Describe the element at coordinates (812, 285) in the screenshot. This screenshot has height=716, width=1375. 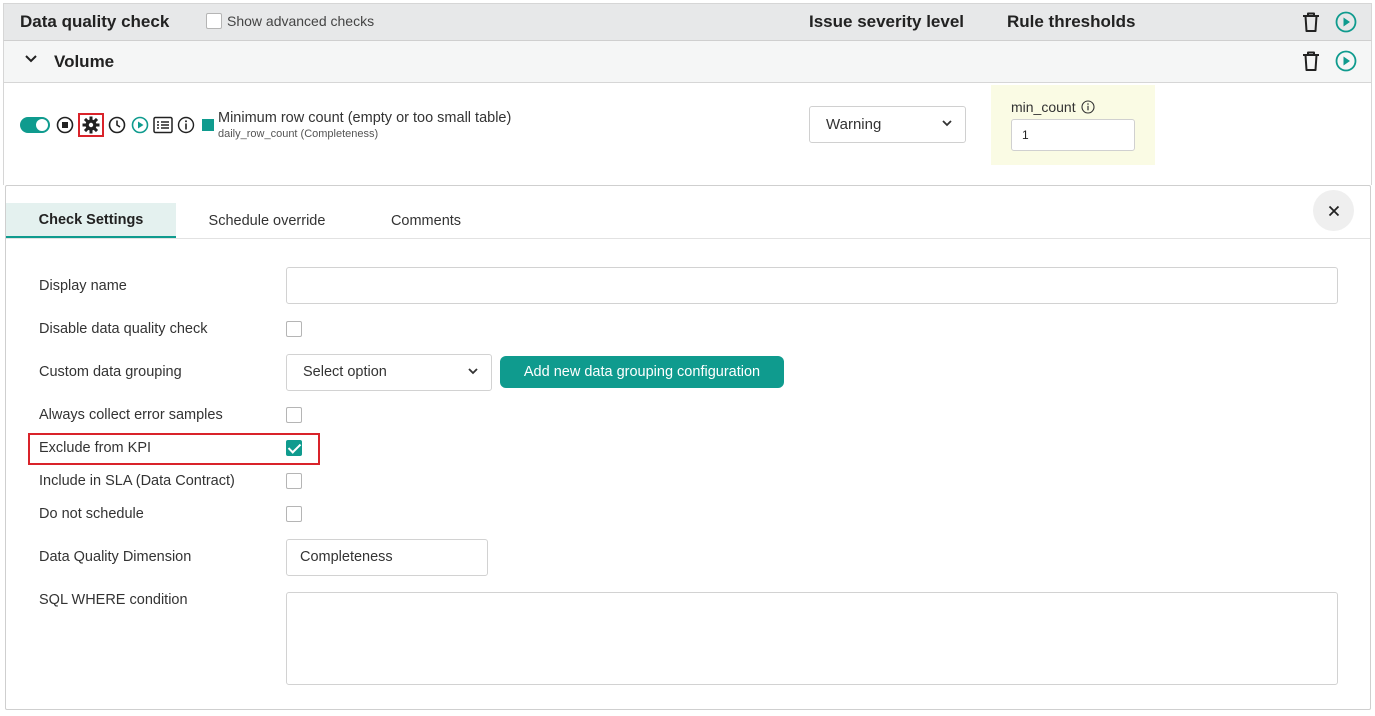
I see `display-name-input` at that location.